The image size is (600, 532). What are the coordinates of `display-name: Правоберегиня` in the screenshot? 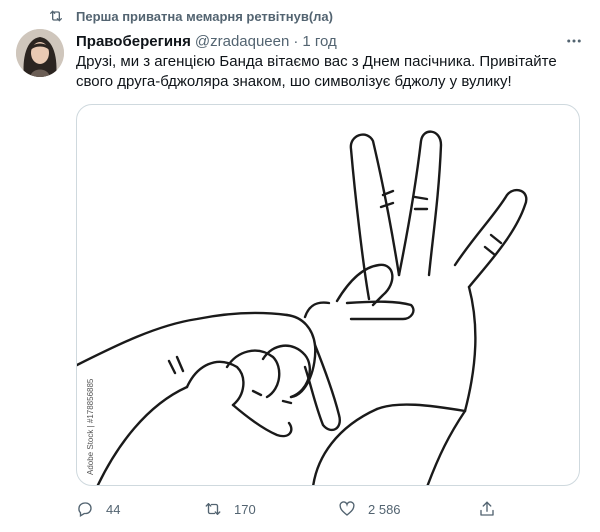 It's located at (133, 41).